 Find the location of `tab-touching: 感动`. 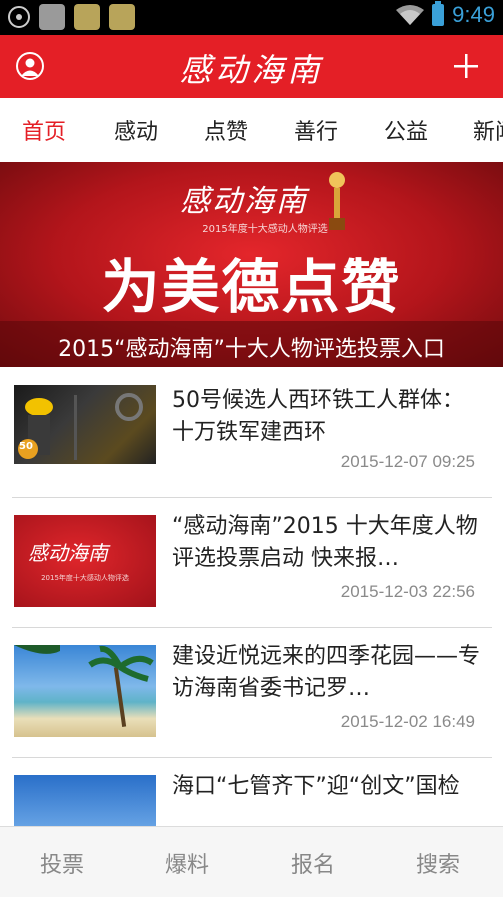

tab-touching: 感动 is located at coordinates (136, 130).